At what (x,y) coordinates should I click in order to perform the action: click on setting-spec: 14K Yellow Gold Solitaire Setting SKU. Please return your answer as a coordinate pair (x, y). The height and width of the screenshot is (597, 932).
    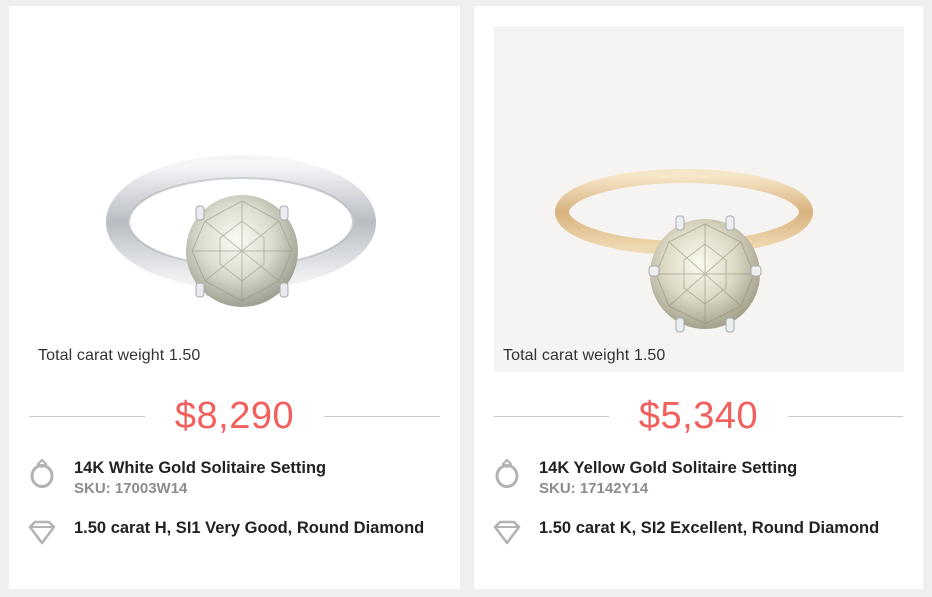
    Looking at the image, I should click on (699, 478).